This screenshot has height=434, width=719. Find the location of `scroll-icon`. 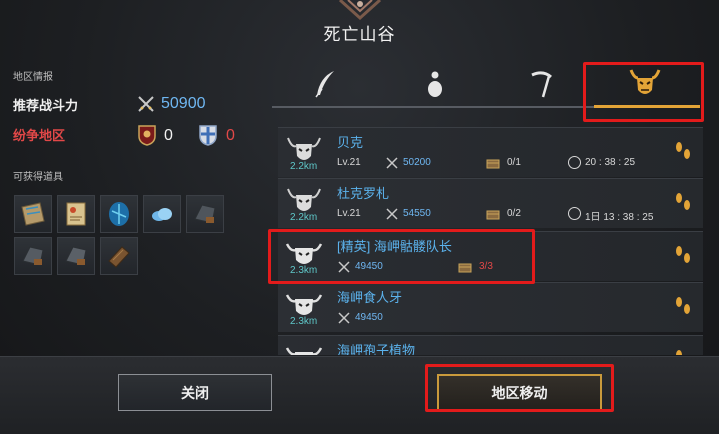

scroll-icon is located at coordinates (76, 214).